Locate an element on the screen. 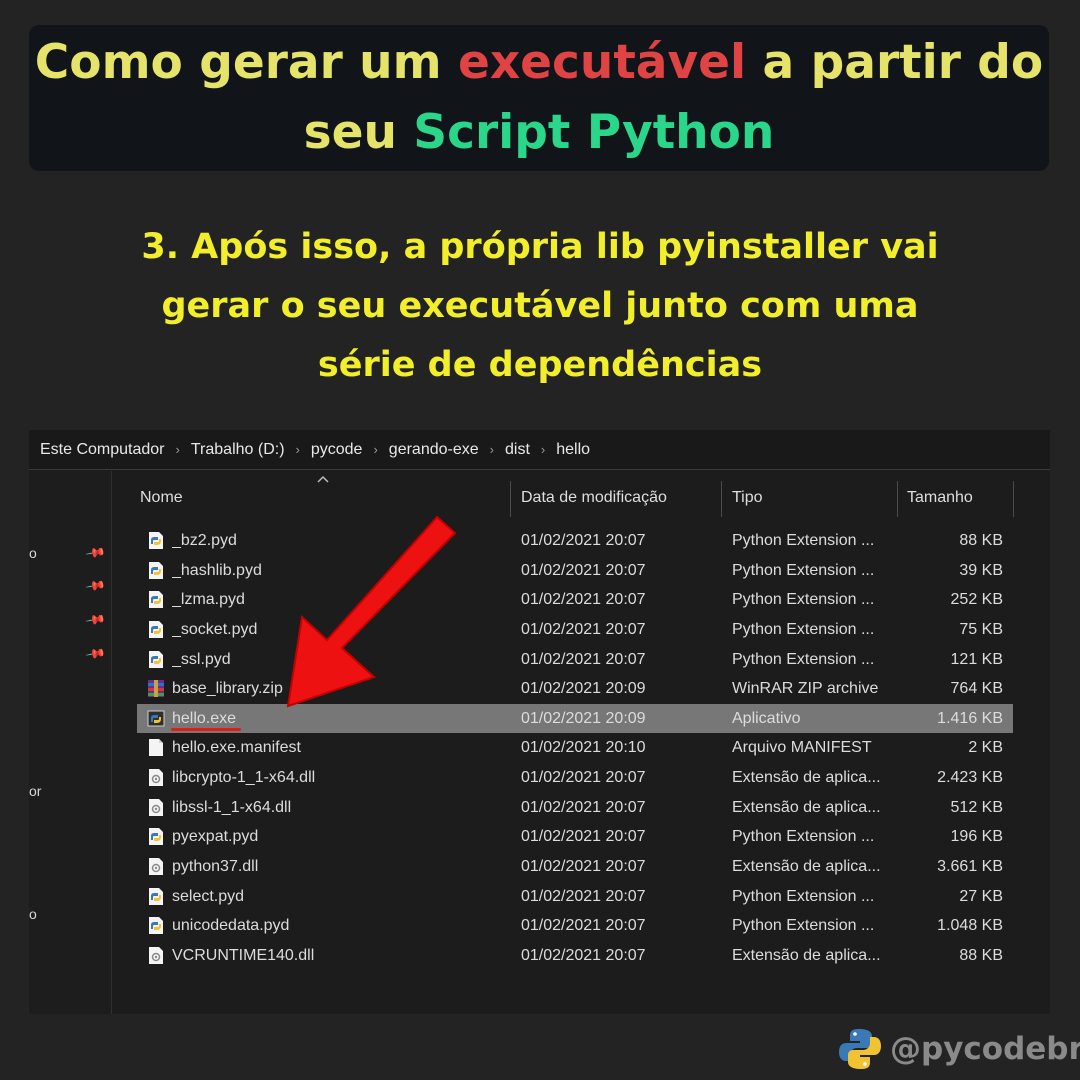 The width and height of the screenshot is (1080, 1080). title-text: a partir do is located at coordinates (895, 62).